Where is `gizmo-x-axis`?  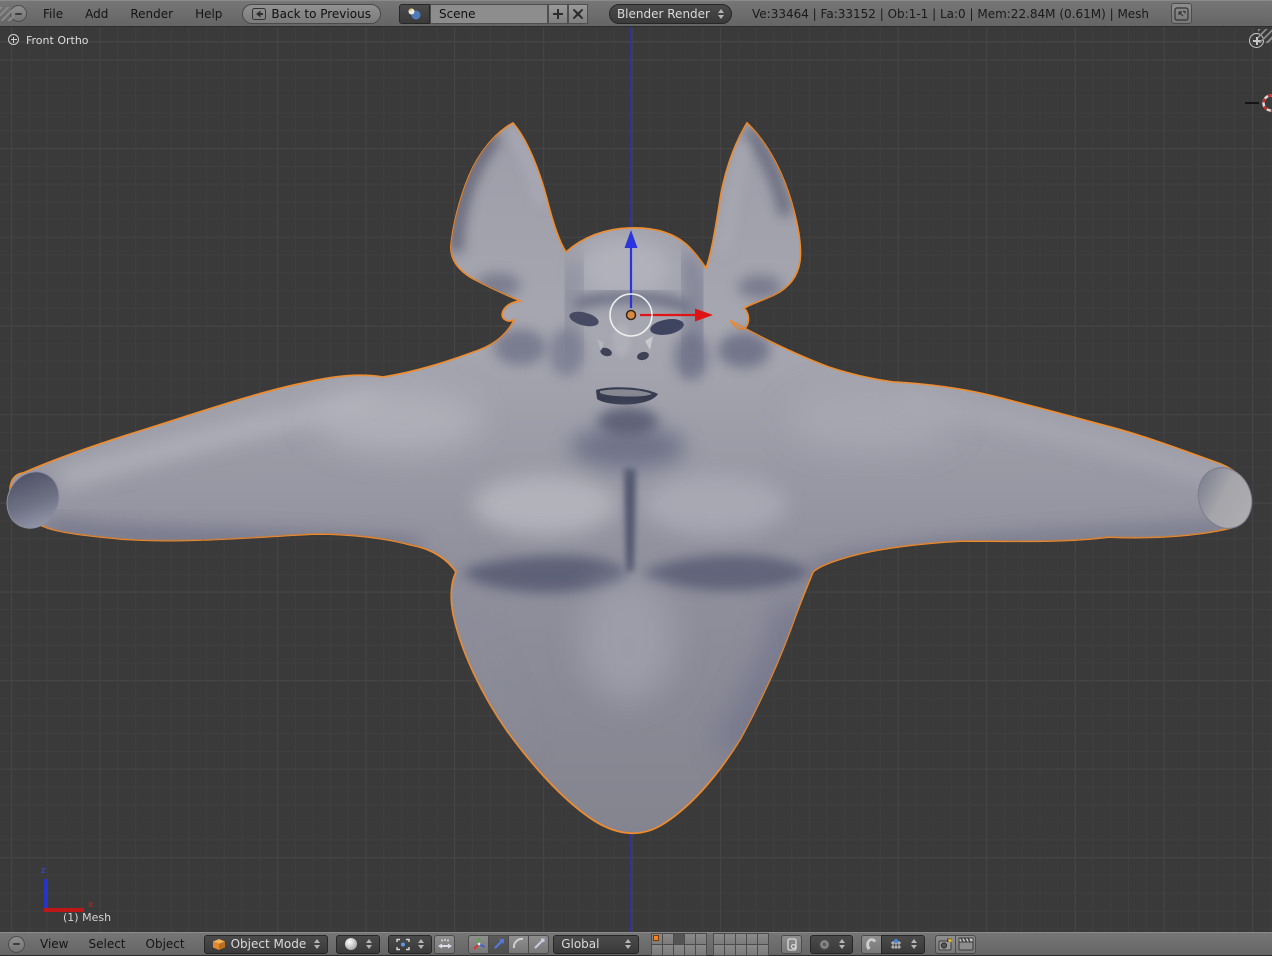 gizmo-x-axis is located at coordinates (64, 910).